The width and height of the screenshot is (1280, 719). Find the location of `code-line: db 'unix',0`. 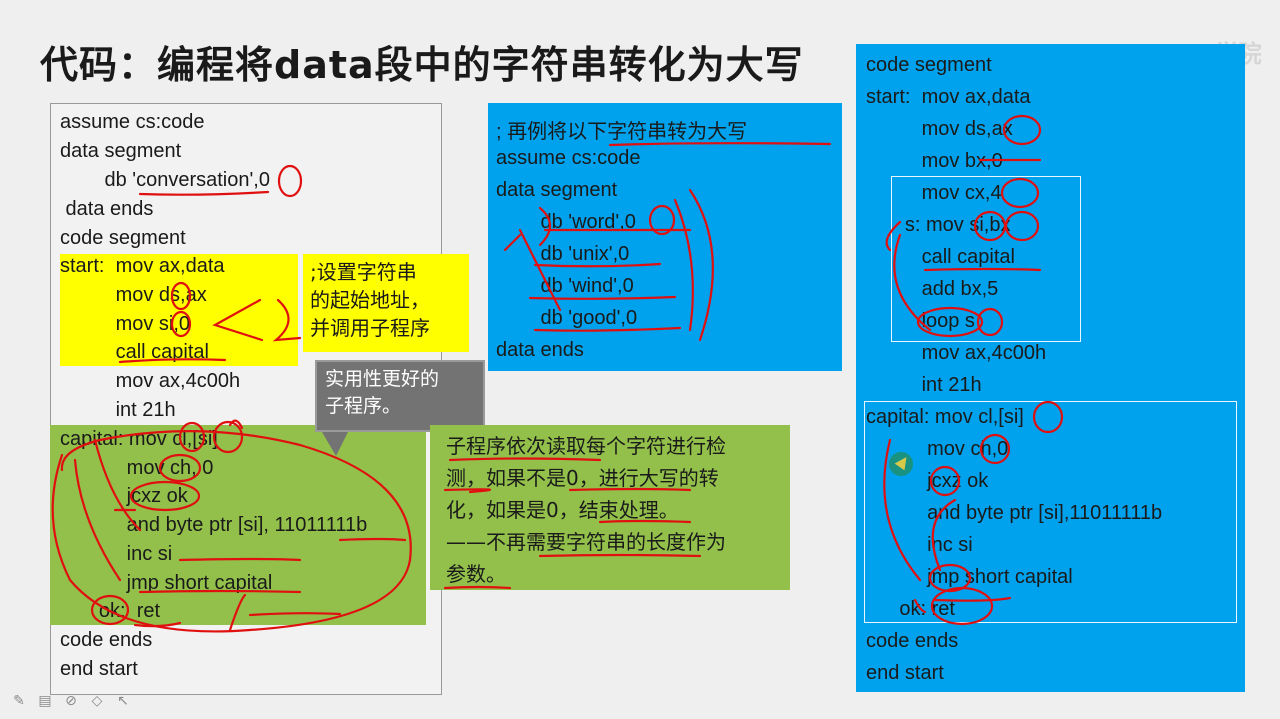

code-line: db 'unix',0 is located at coordinates (563, 254).